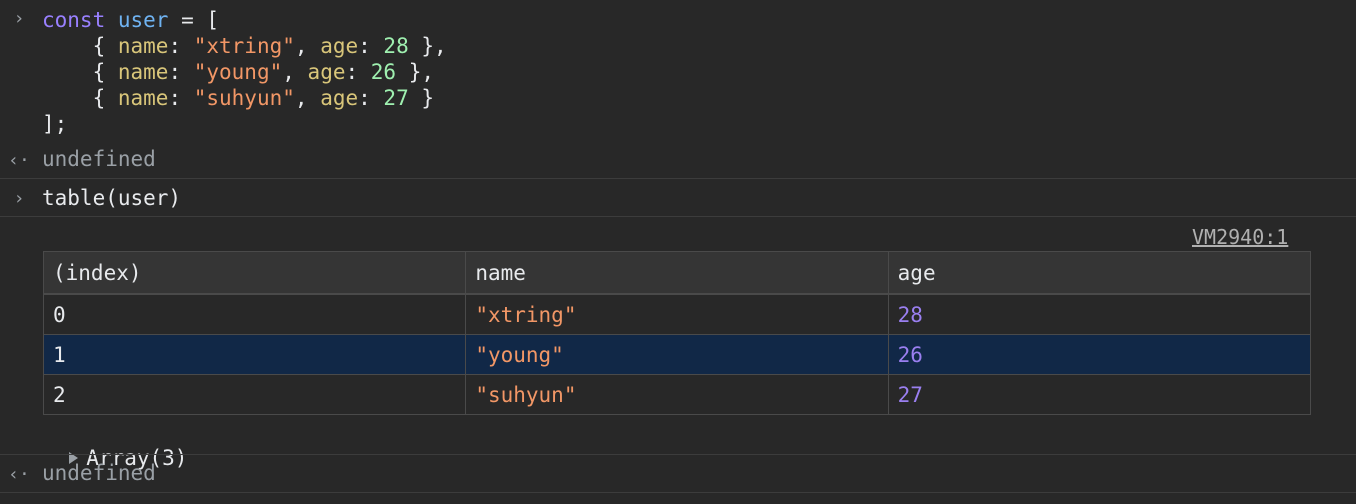  What do you see at coordinates (1099, 394) in the screenshot?
I see `table-cell-age: 27` at bounding box center [1099, 394].